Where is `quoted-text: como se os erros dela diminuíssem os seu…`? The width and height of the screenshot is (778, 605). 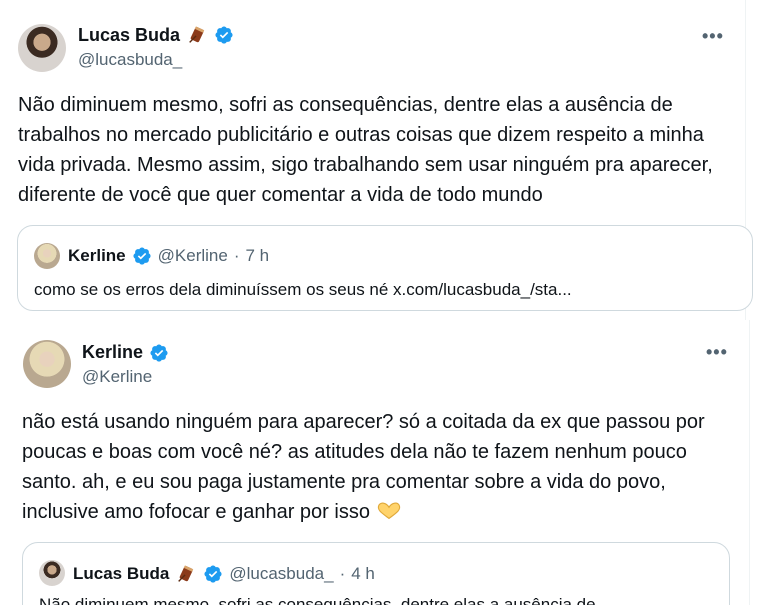 quoted-text: como se os erros dela diminuíssem os seu… is located at coordinates (303, 289).